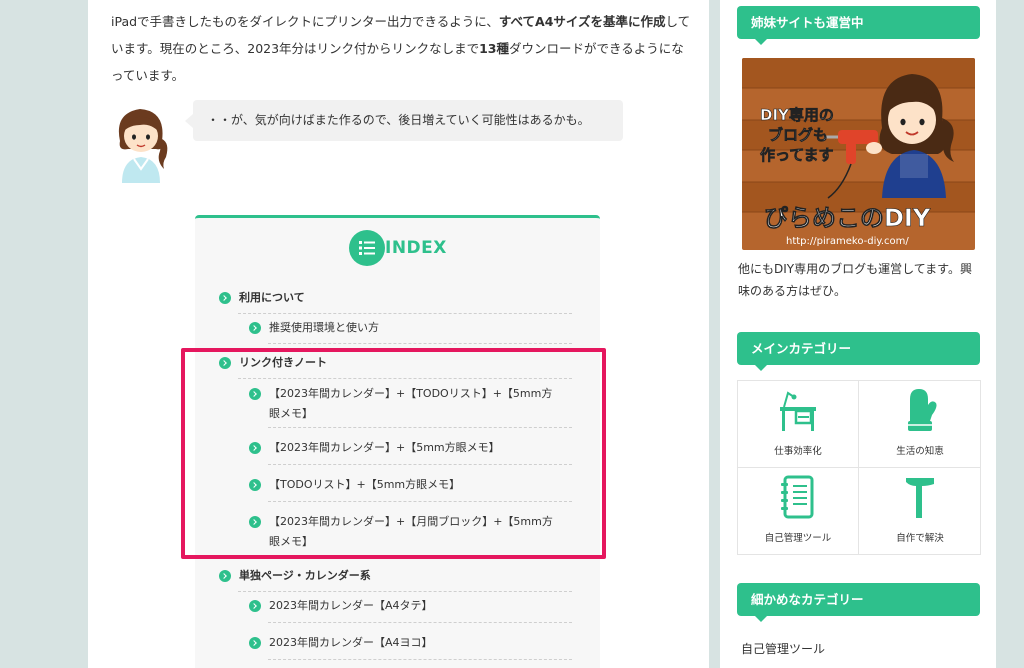 The image size is (1024, 668). Describe the element at coordinates (582, 21) in the screenshot. I see `intro-bold-1: すべてA4サイズを基準に作成` at that location.